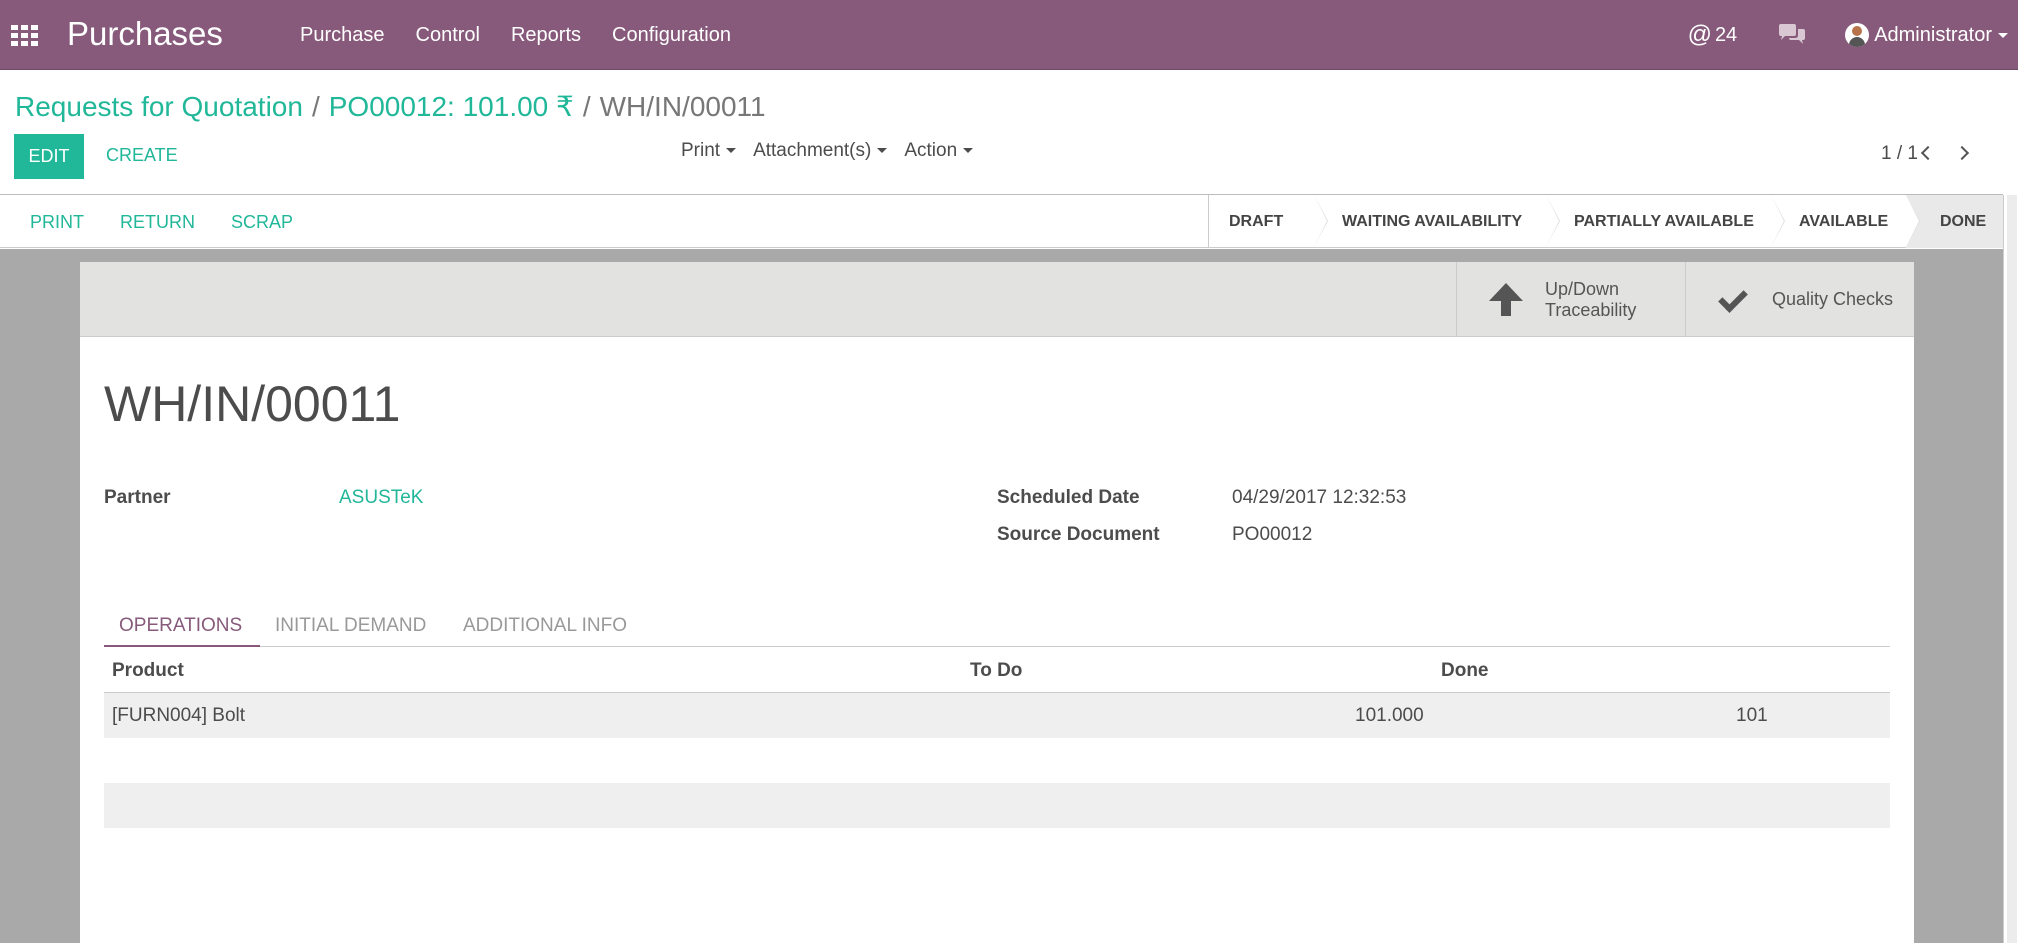 This screenshot has height=943, width=2018. I want to click on quality-checks-button: Quality Checks, so click(1799, 299).